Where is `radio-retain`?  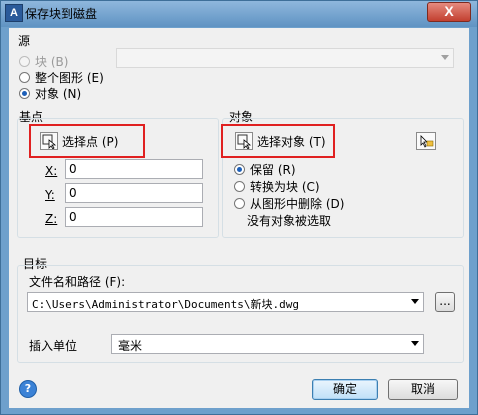
radio-retain is located at coordinates (239, 169).